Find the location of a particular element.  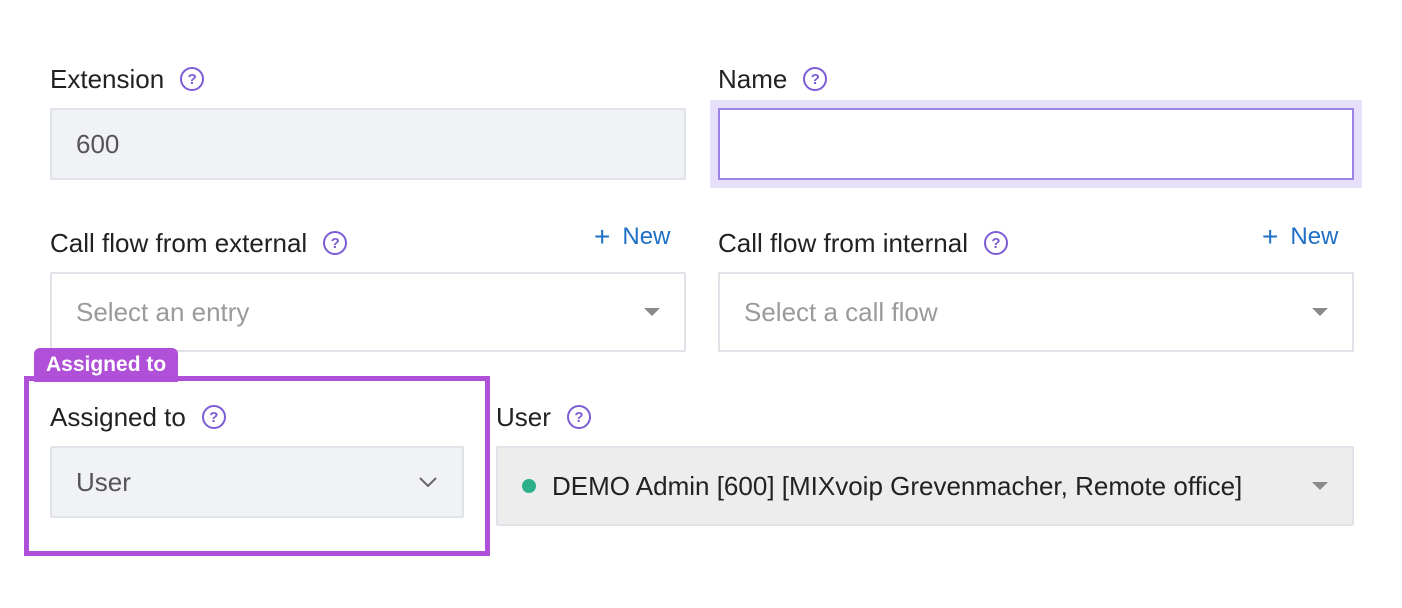

extension-label-row: Extension ? is located at coordinates (127, 79).